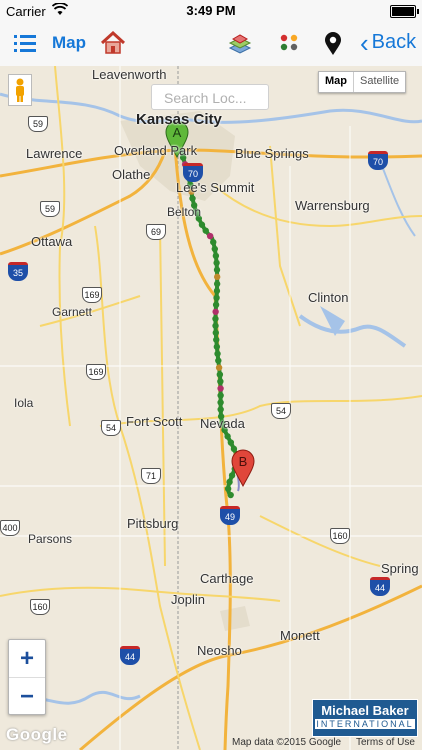 The width and height of the screenshot is (422, 750). I want to click on michael-baker-logo: Michael Baker INTERNATIONAL, so click(365, 718).